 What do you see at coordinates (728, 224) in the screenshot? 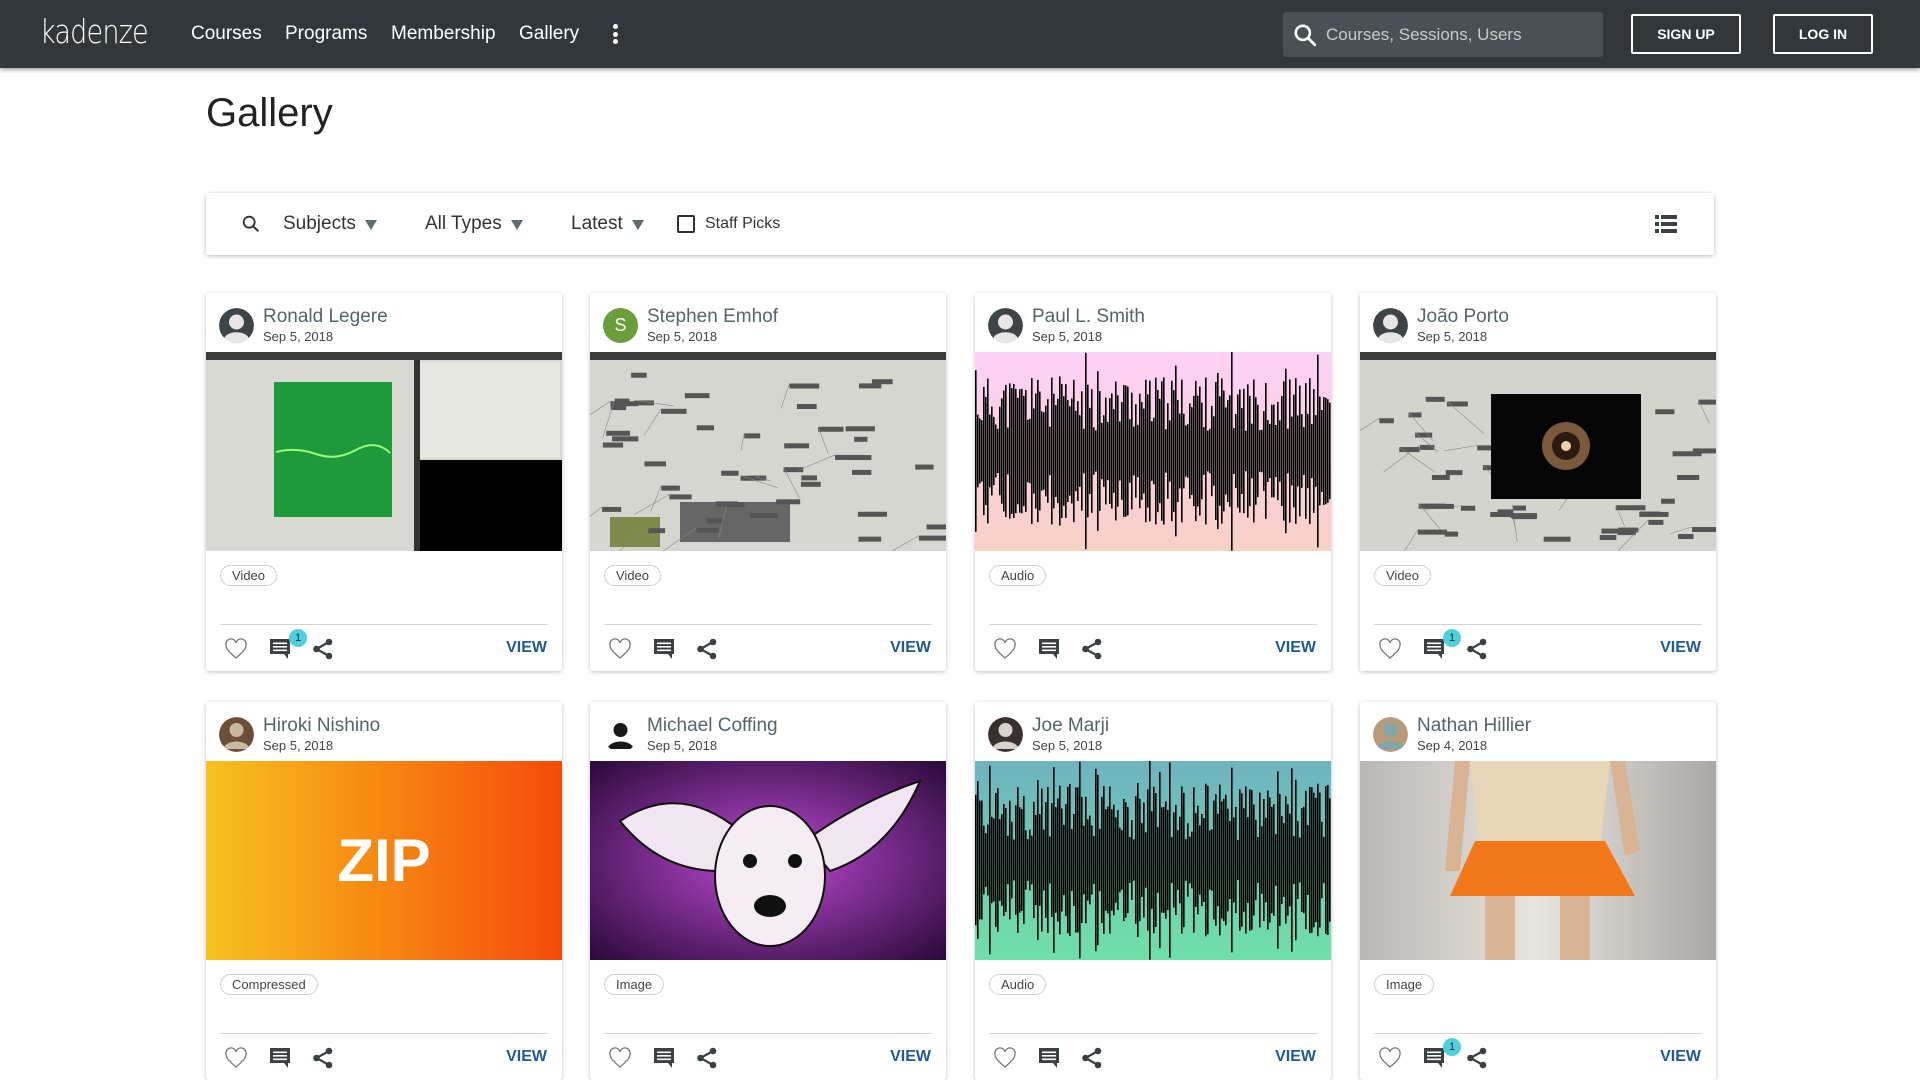
I see `staff-picks-checkbox: Staff Picks` at bounding box center [728, 224].